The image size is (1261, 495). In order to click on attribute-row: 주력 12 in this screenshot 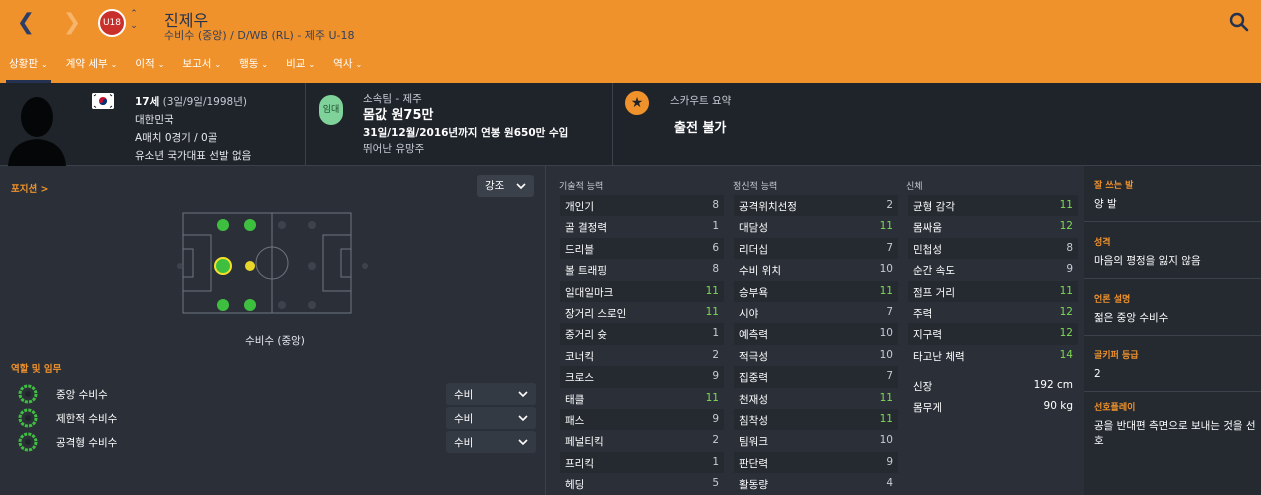, I will do `click(993, 312)`.